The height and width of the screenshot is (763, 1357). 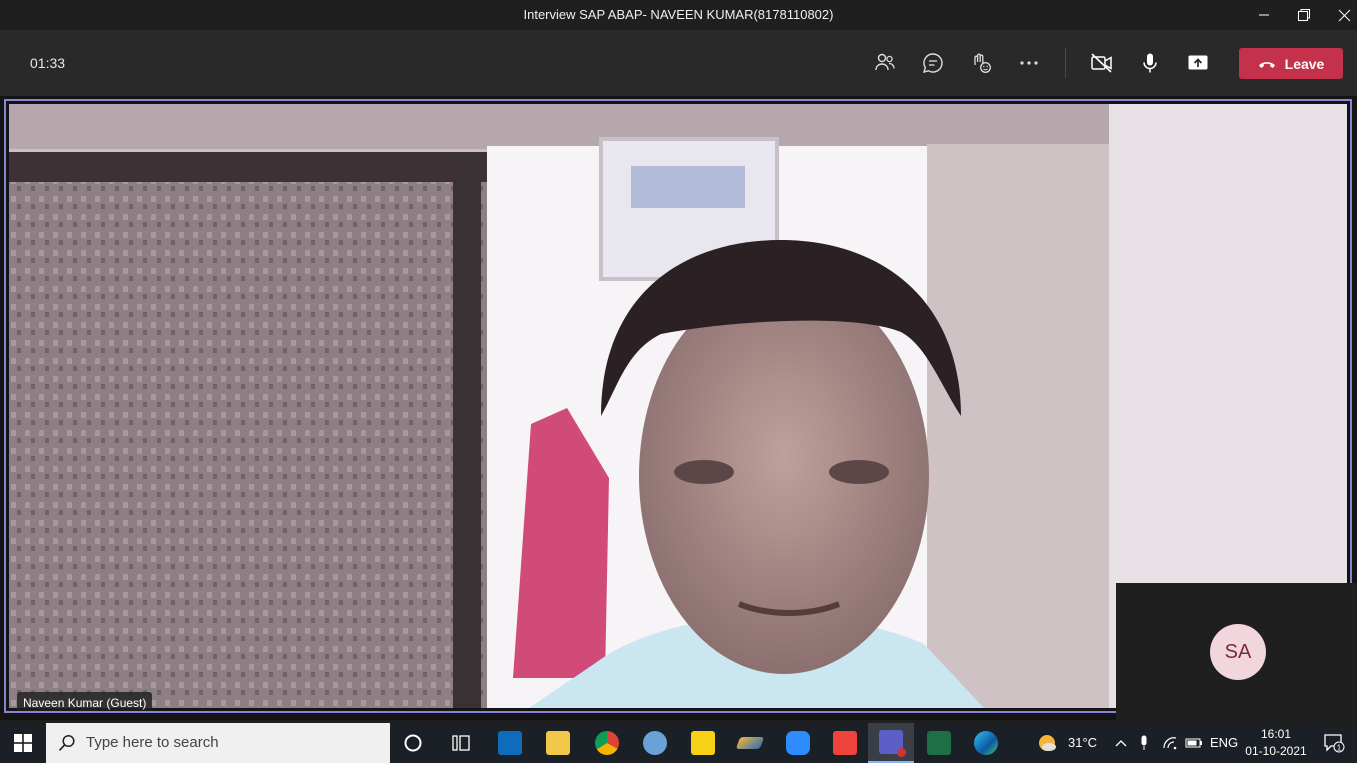 I want to click on teams-icon, so click(x=892, y=743).